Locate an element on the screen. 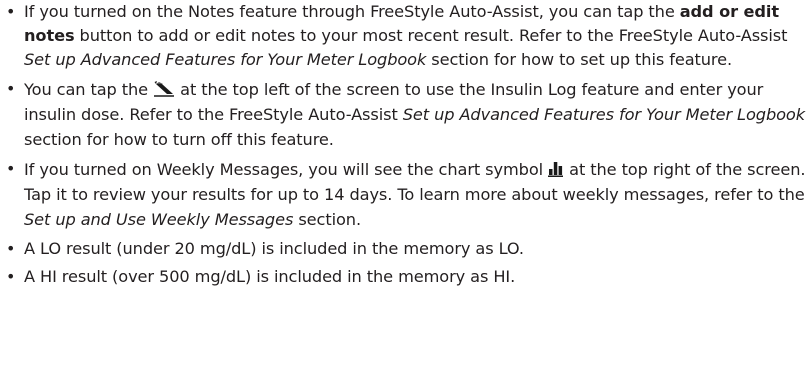 This screenshot has width=810, height=374. section-reference: Set up and Use Weekly Messages is located at coordinates (159, 219).